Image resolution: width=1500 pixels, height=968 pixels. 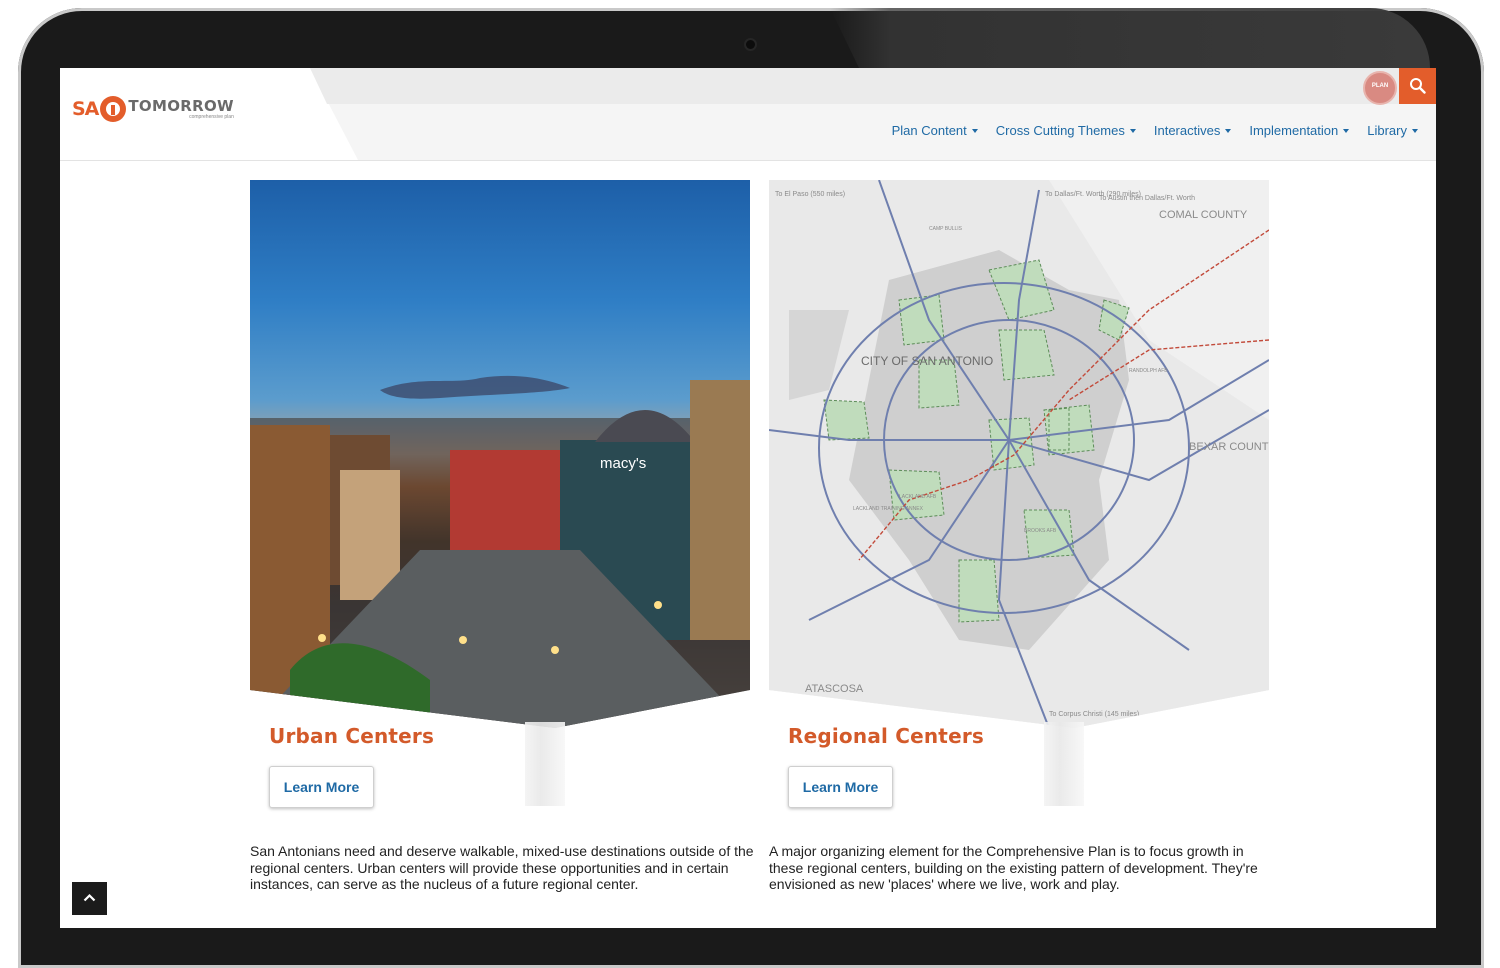 I want to click on nav-implementation: Implementation, so click(x=1299, y=130).